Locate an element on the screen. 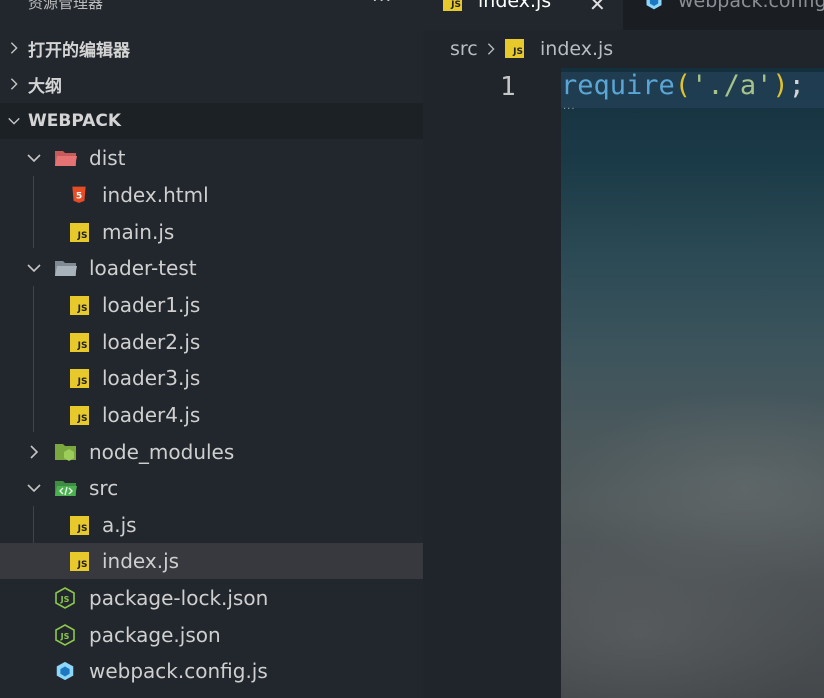  tab-bar: JS index.js ✕ webpack.config is located at coordinates (623, 15).